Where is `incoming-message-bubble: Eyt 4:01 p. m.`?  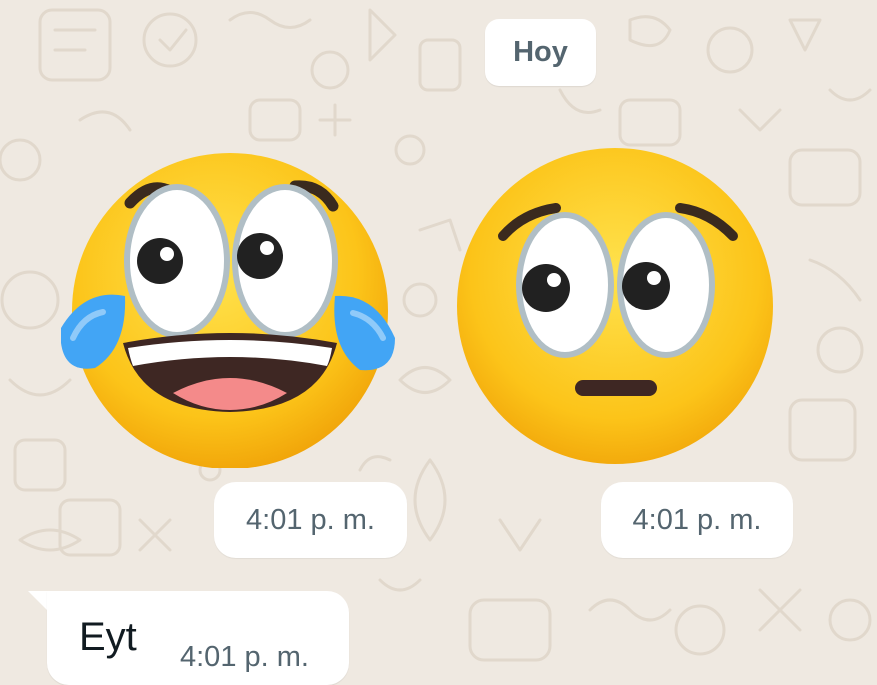 incoming-message-bubble: Eyt 4:01 p. m. is located at coordinates (198, 638).